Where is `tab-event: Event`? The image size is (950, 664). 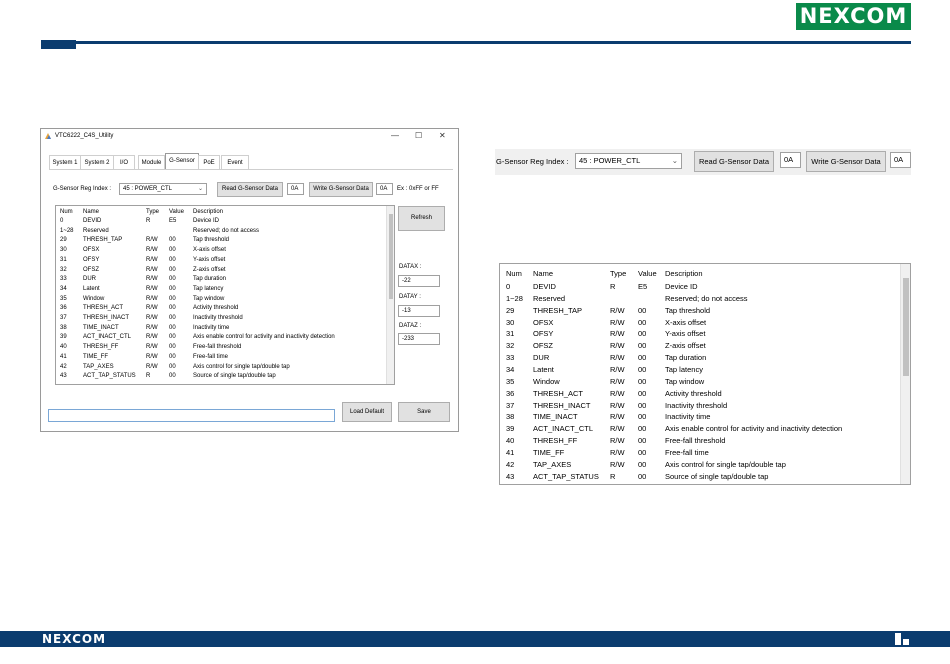
tab-event: Event is located at coordinates (235, 162).